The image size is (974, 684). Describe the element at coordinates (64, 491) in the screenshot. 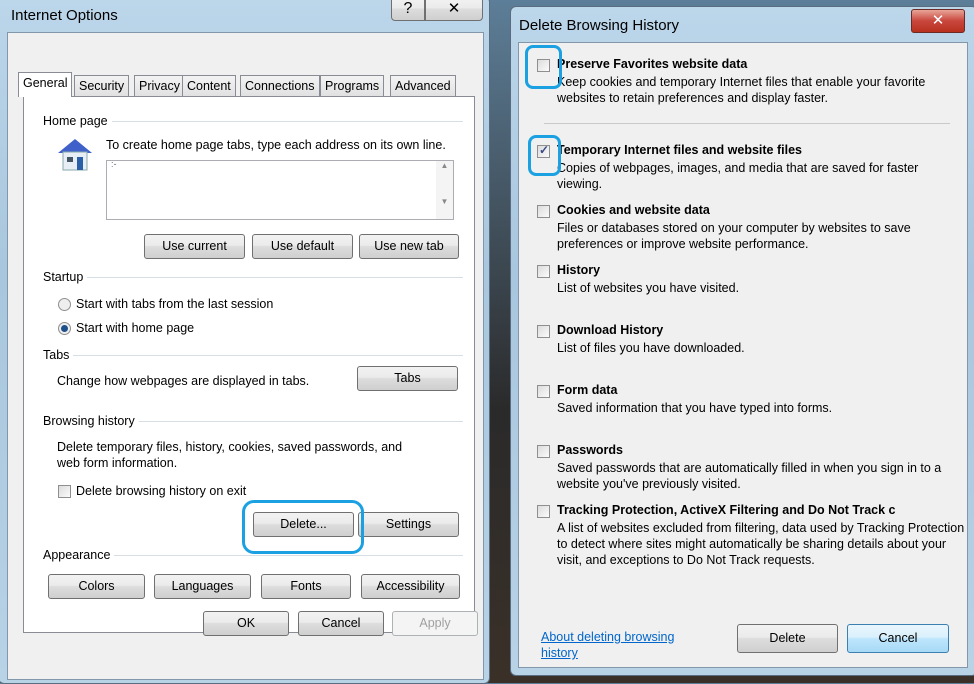

I see `delete-on-exit-checkbox` at that location.